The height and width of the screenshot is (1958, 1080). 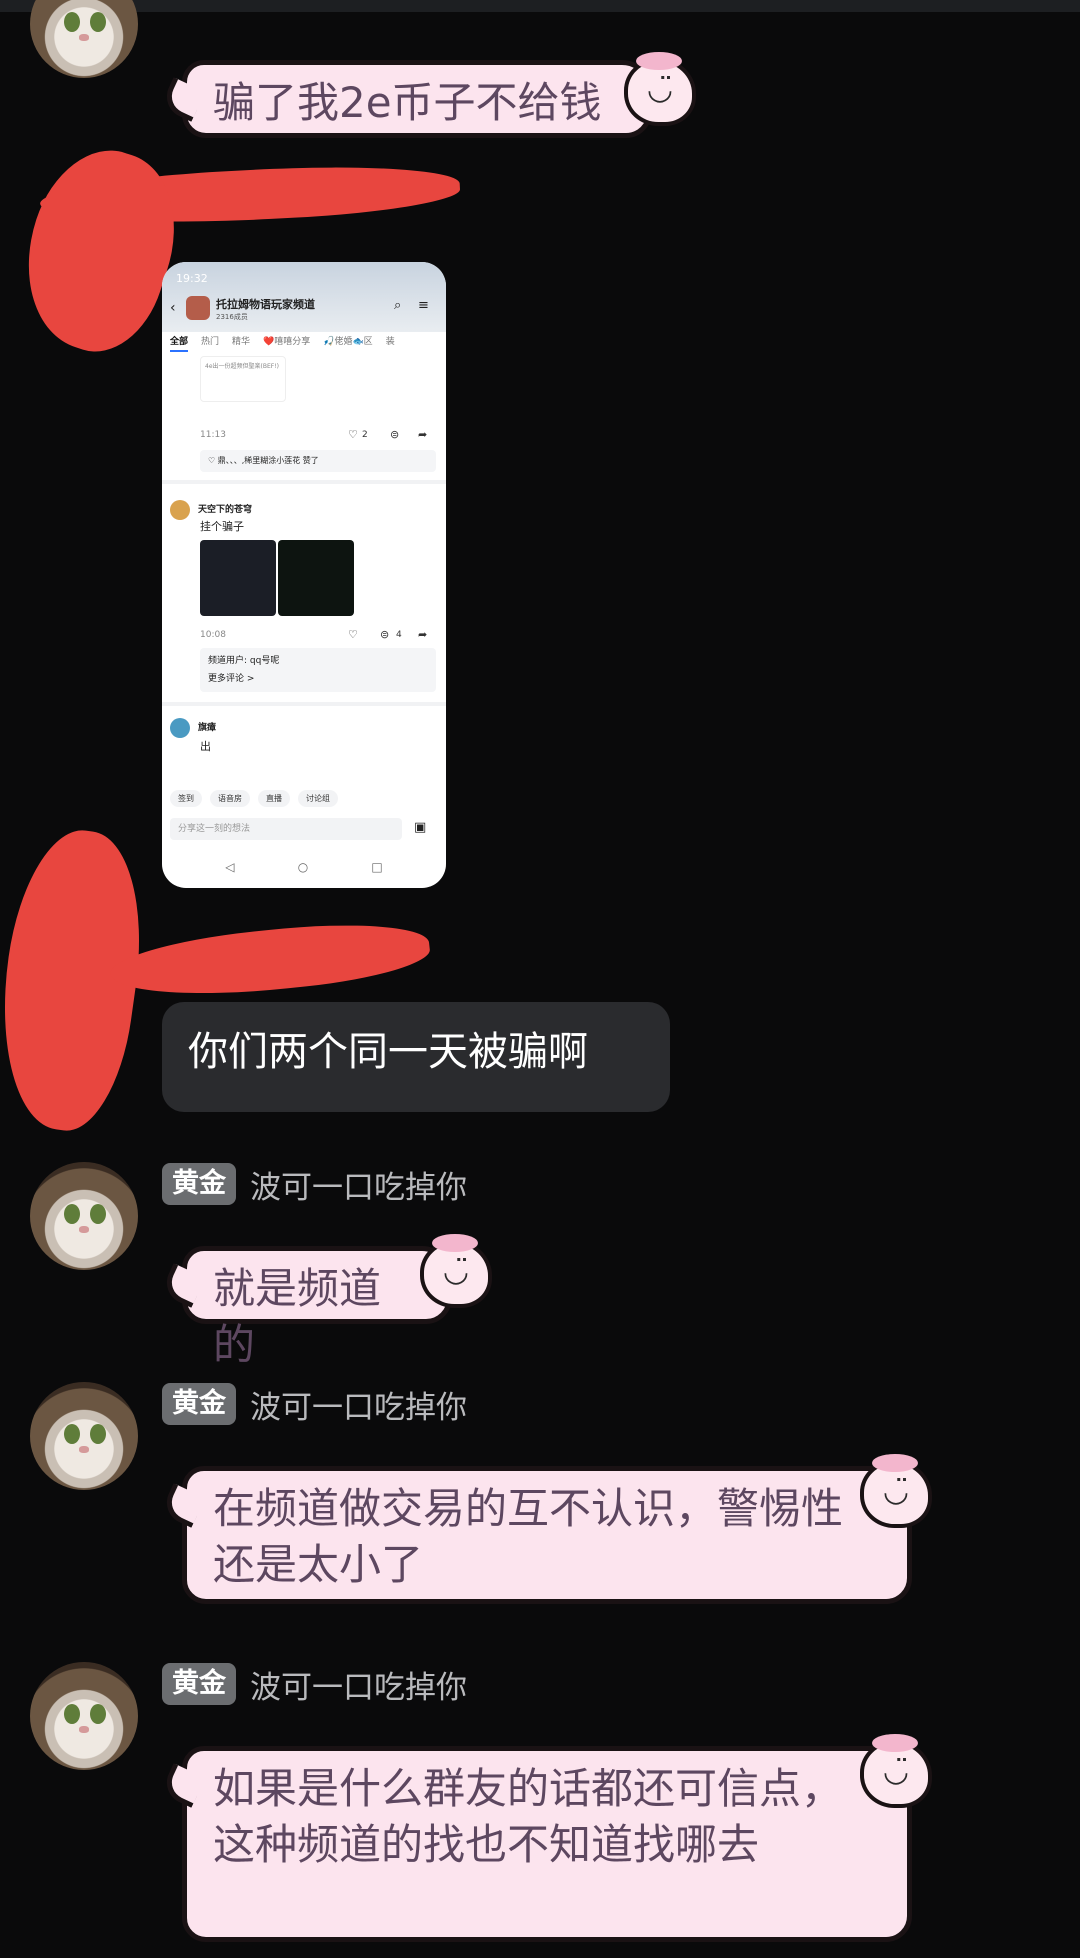 I want to click on message-bubble: 骗了我2e币子不给钱, so click(x=405, y=99).